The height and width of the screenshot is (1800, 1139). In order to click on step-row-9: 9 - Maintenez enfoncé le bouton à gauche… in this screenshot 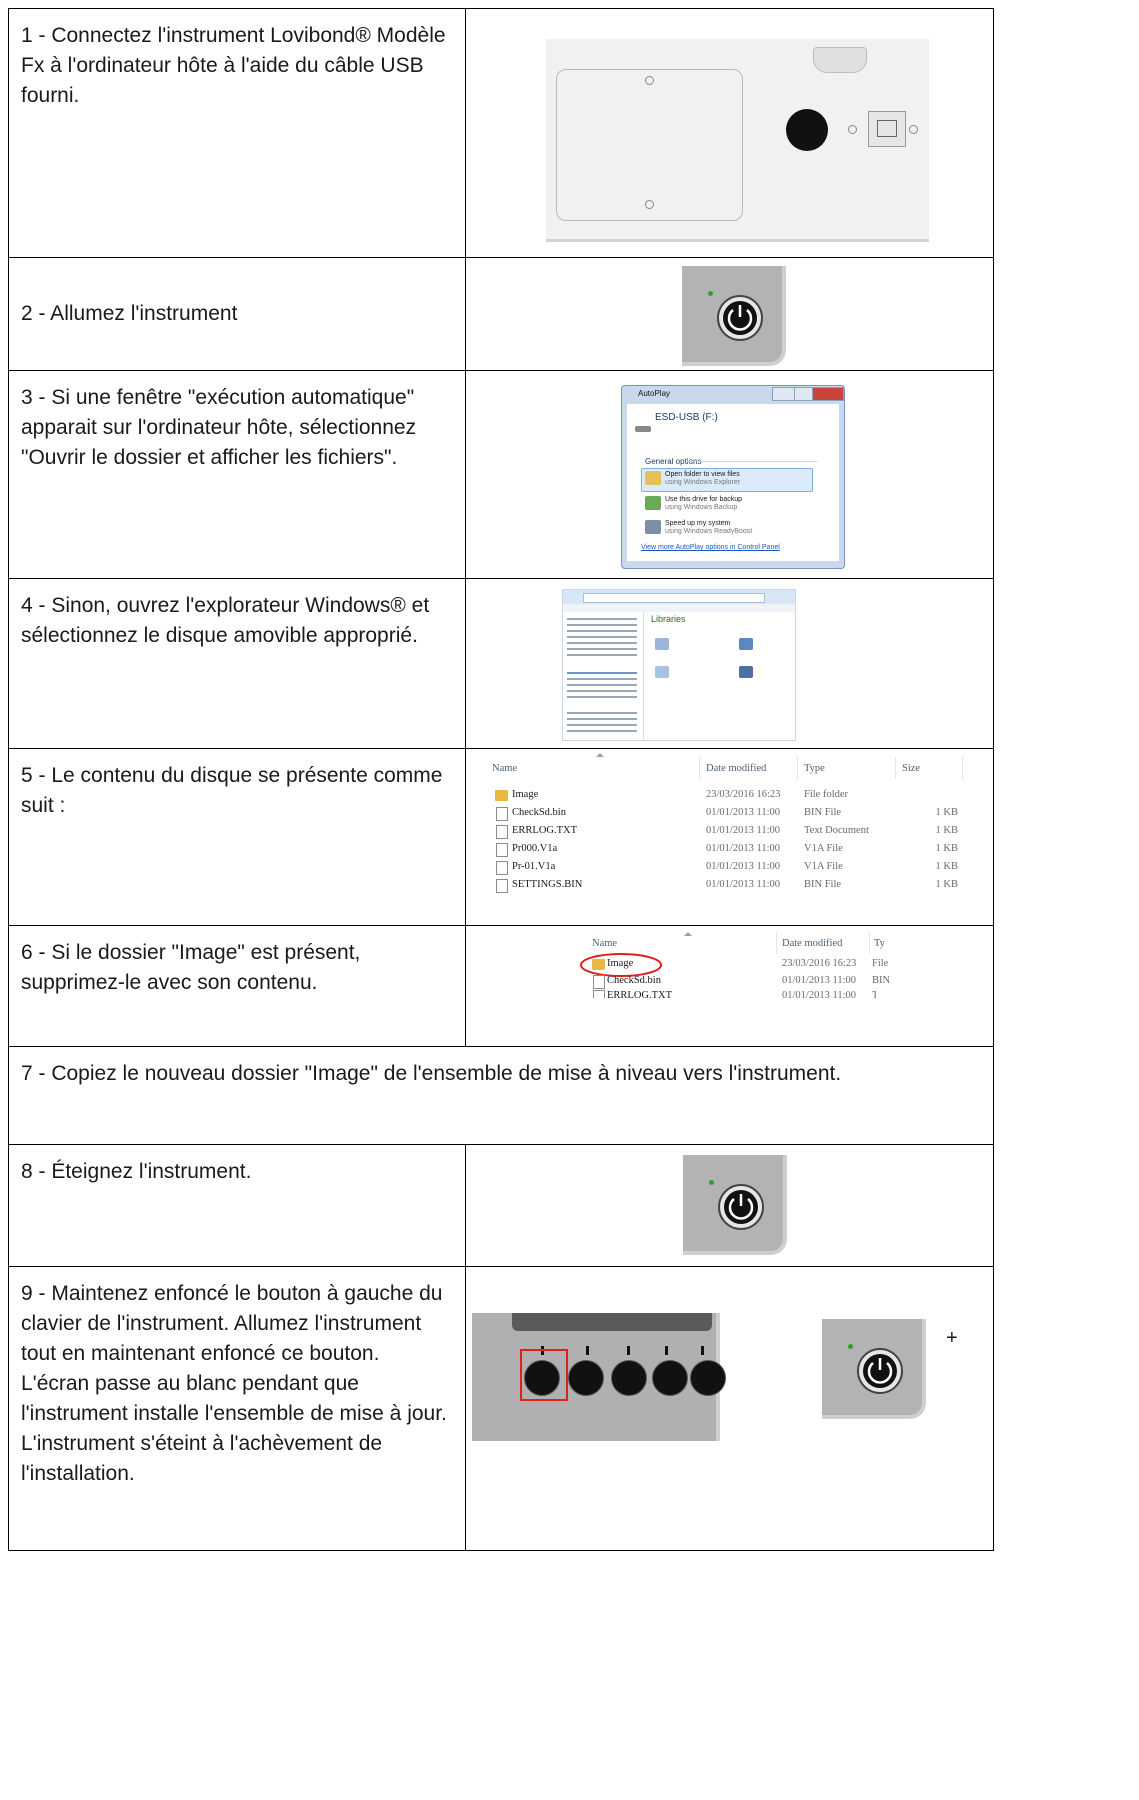, I will do `click(501, 1408)`.